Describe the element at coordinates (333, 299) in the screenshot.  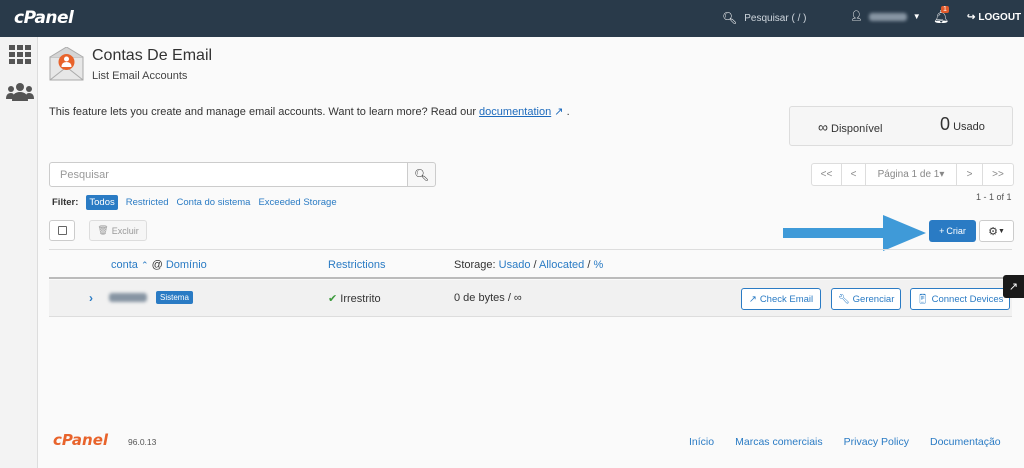
I see `check-icon: ✔` at that location.